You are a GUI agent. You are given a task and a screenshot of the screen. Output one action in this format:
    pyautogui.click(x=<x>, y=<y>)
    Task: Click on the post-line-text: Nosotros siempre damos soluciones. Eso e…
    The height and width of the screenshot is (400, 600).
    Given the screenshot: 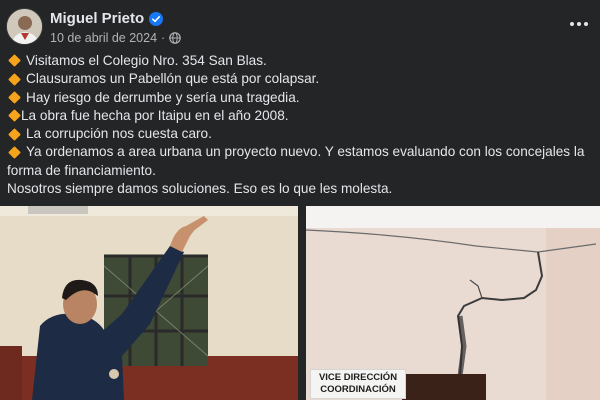 What is the action you would take?
    pyautogui.click(x=200, y=189)
    